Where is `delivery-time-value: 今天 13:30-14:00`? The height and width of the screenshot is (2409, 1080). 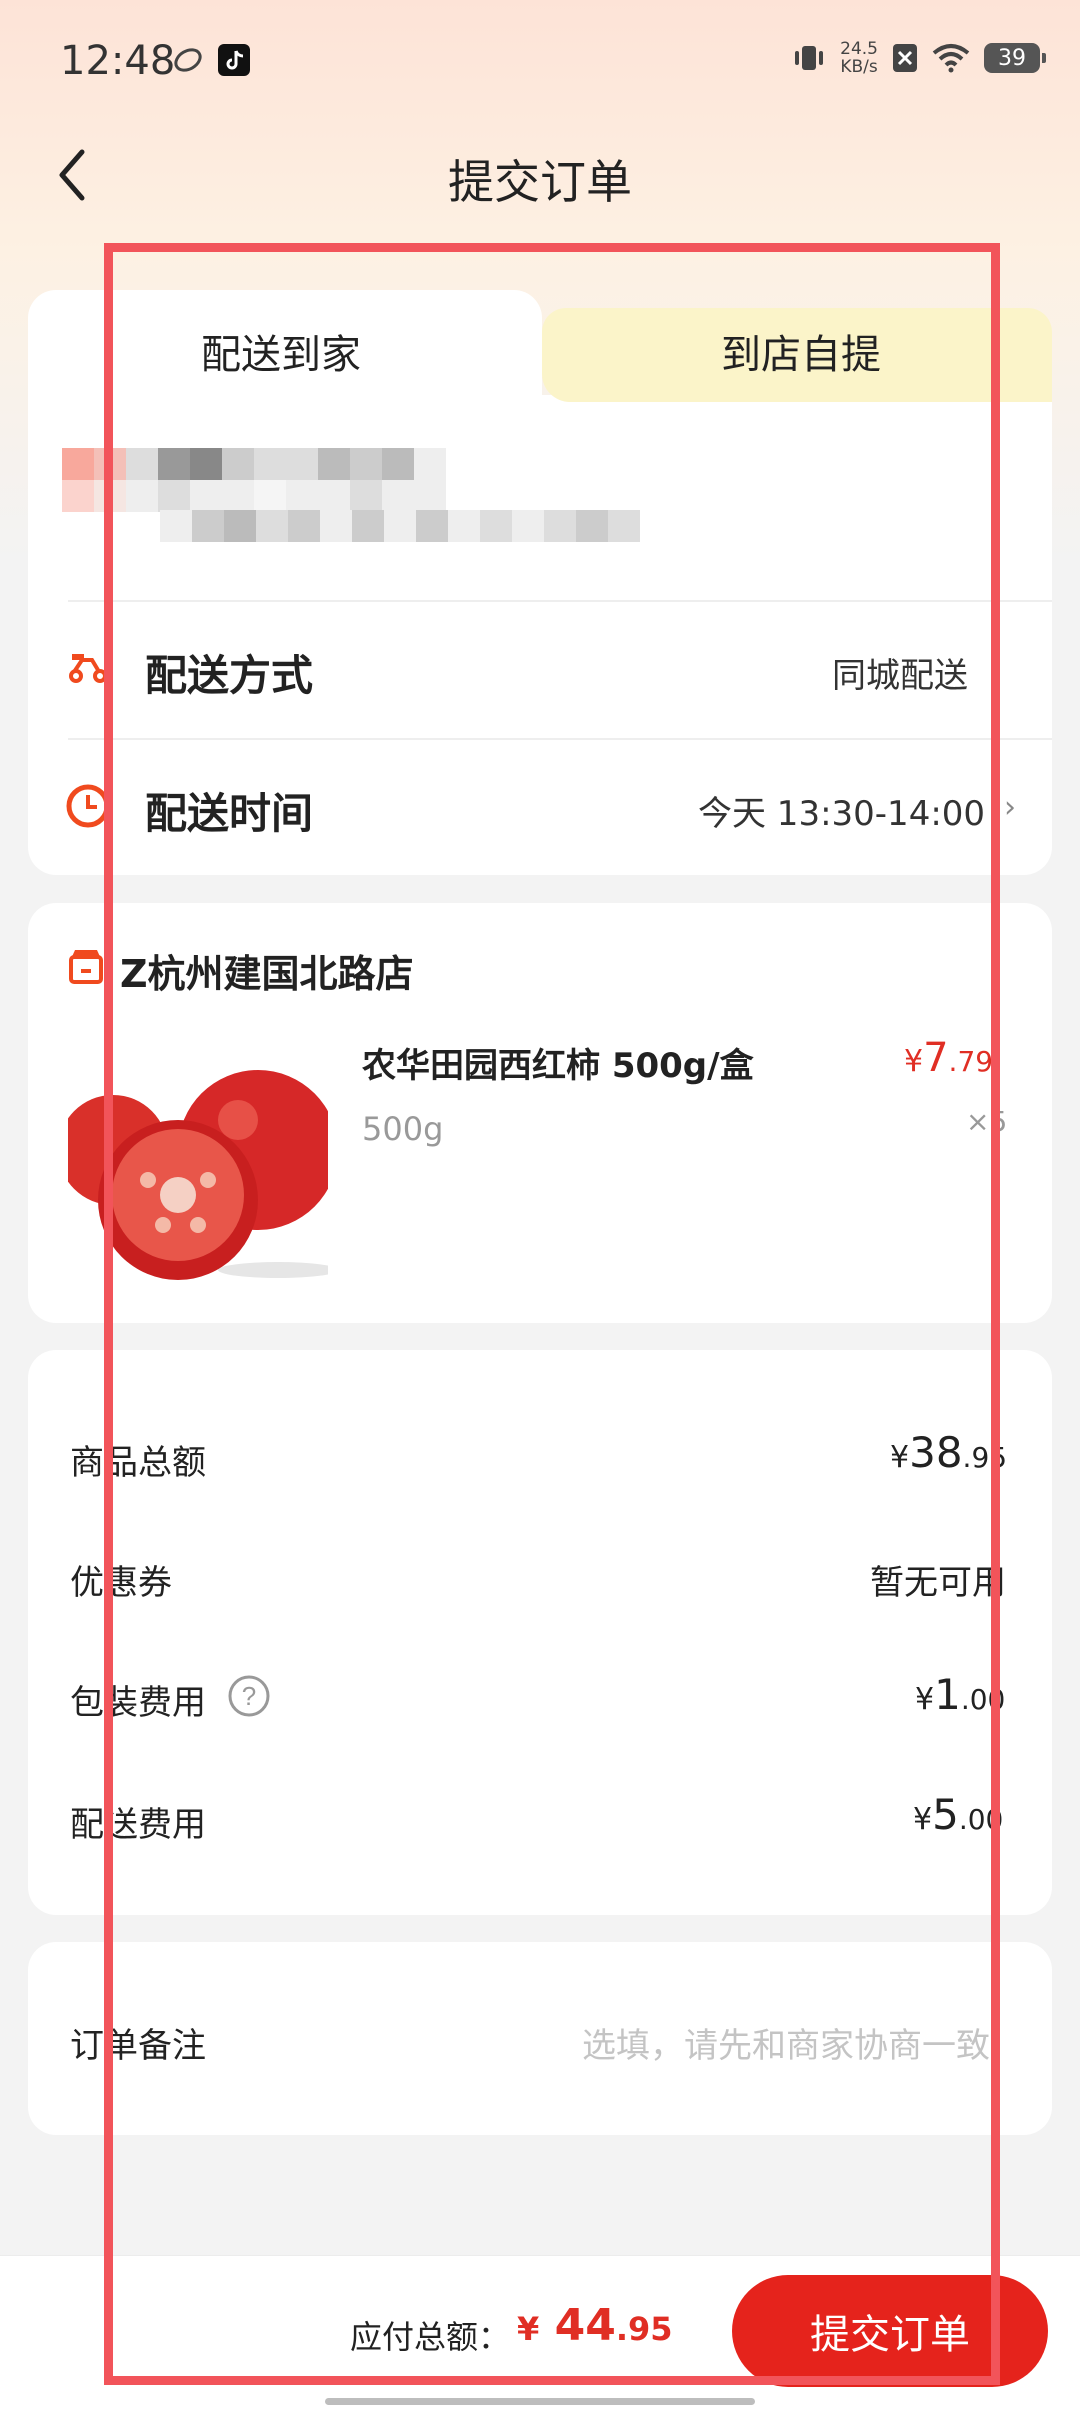
delivery-time-value: 今天 13:30-14:00 is located at coordinates (841, 810).